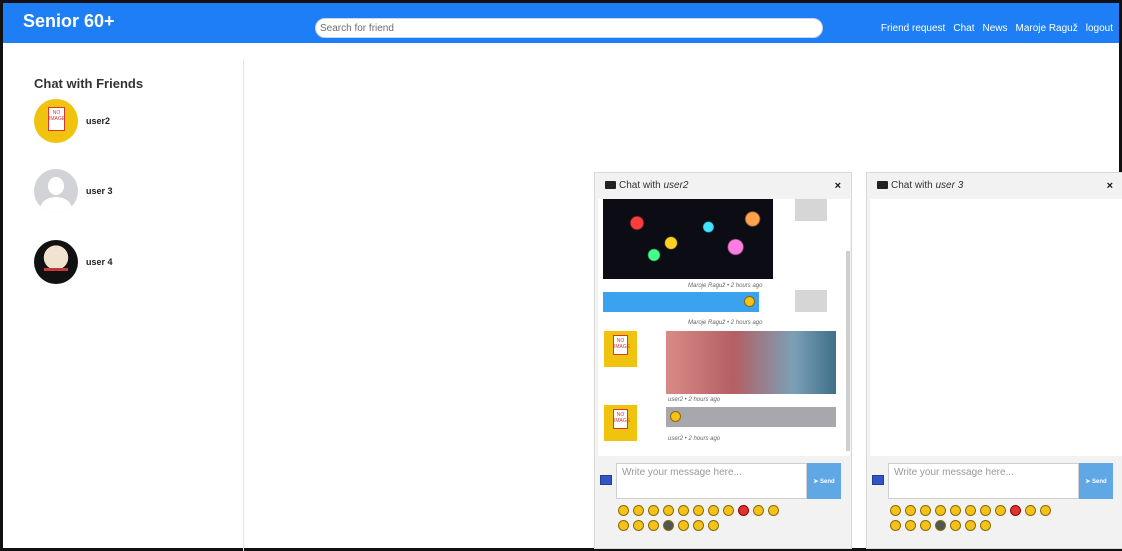 This screenshot has width=1122, height=551. What do you see at coordinates (963, 28) in the screenshot?
I see `chat-link: Chat` at bounding box center [963, 28].